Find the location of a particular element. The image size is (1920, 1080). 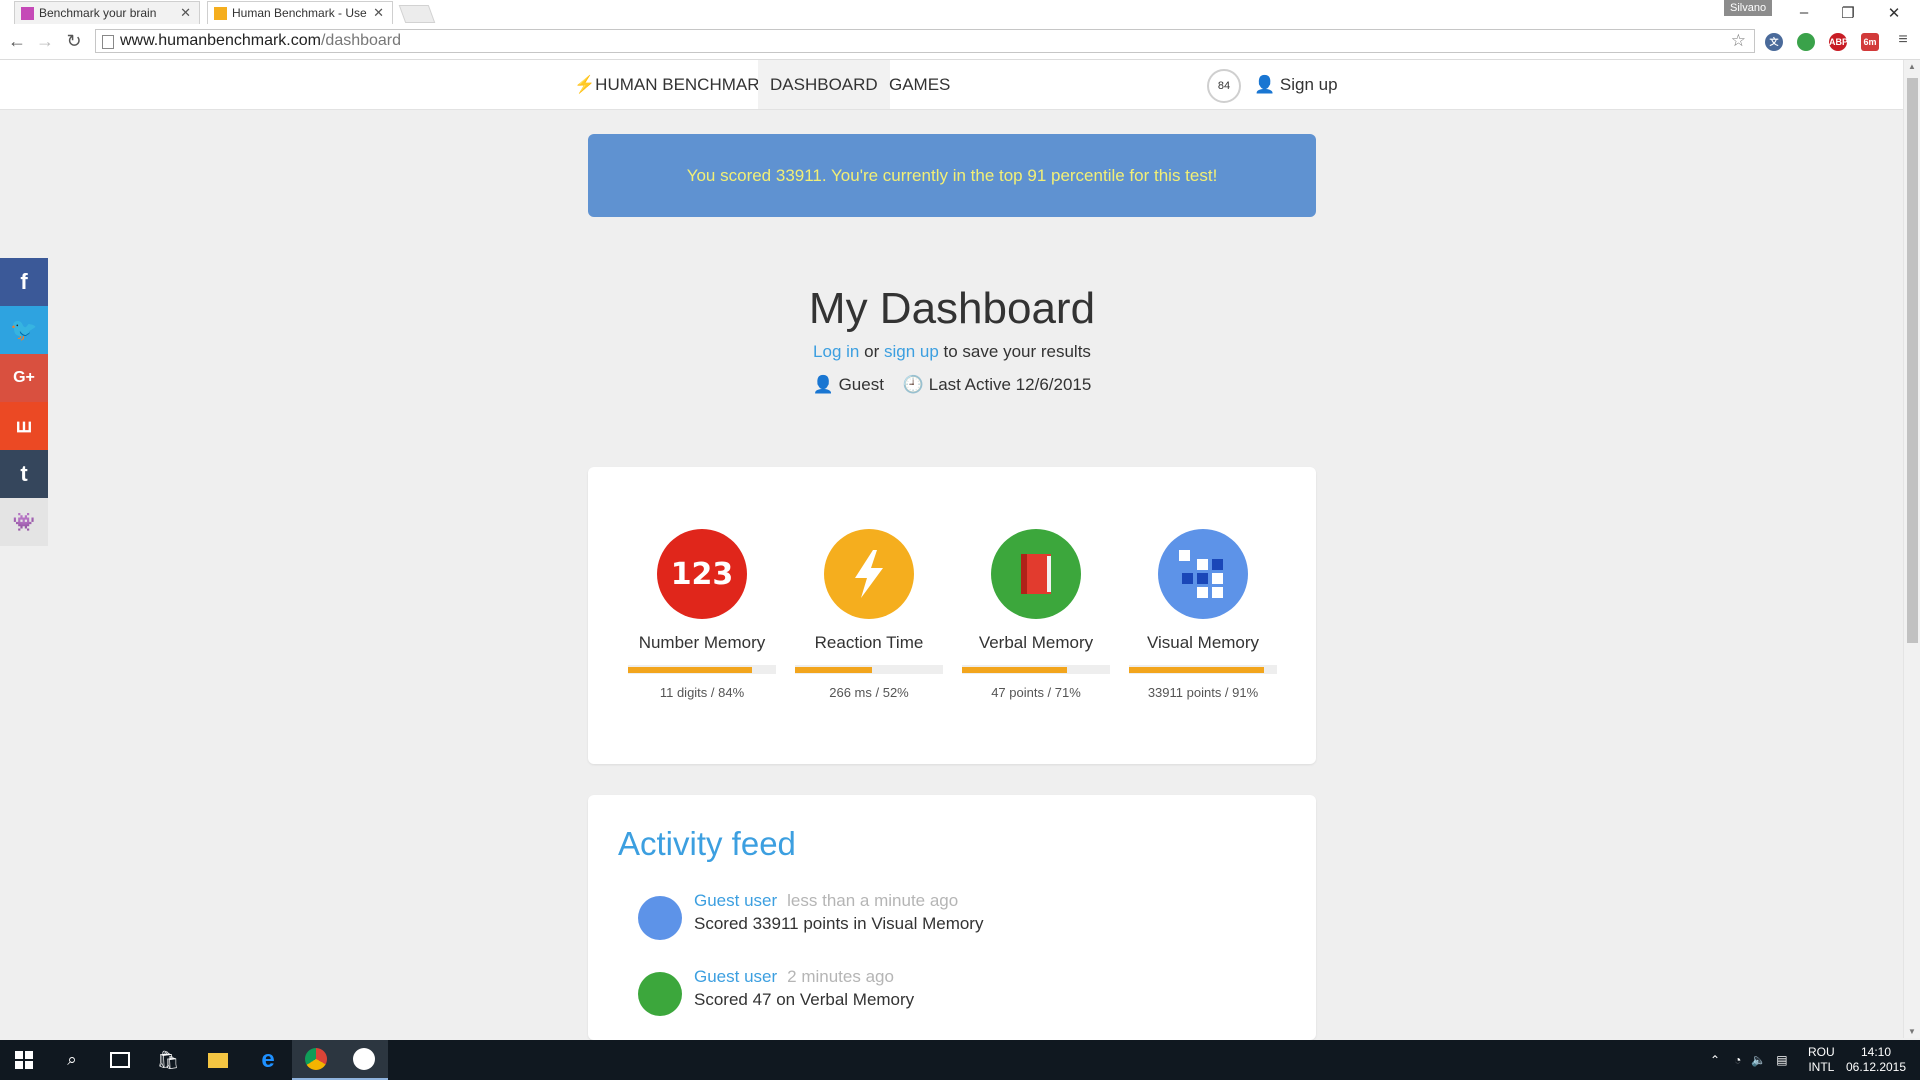

game-reaction-time: Reaction Time 266 ms / 52% is located at coordinates (869, 614).